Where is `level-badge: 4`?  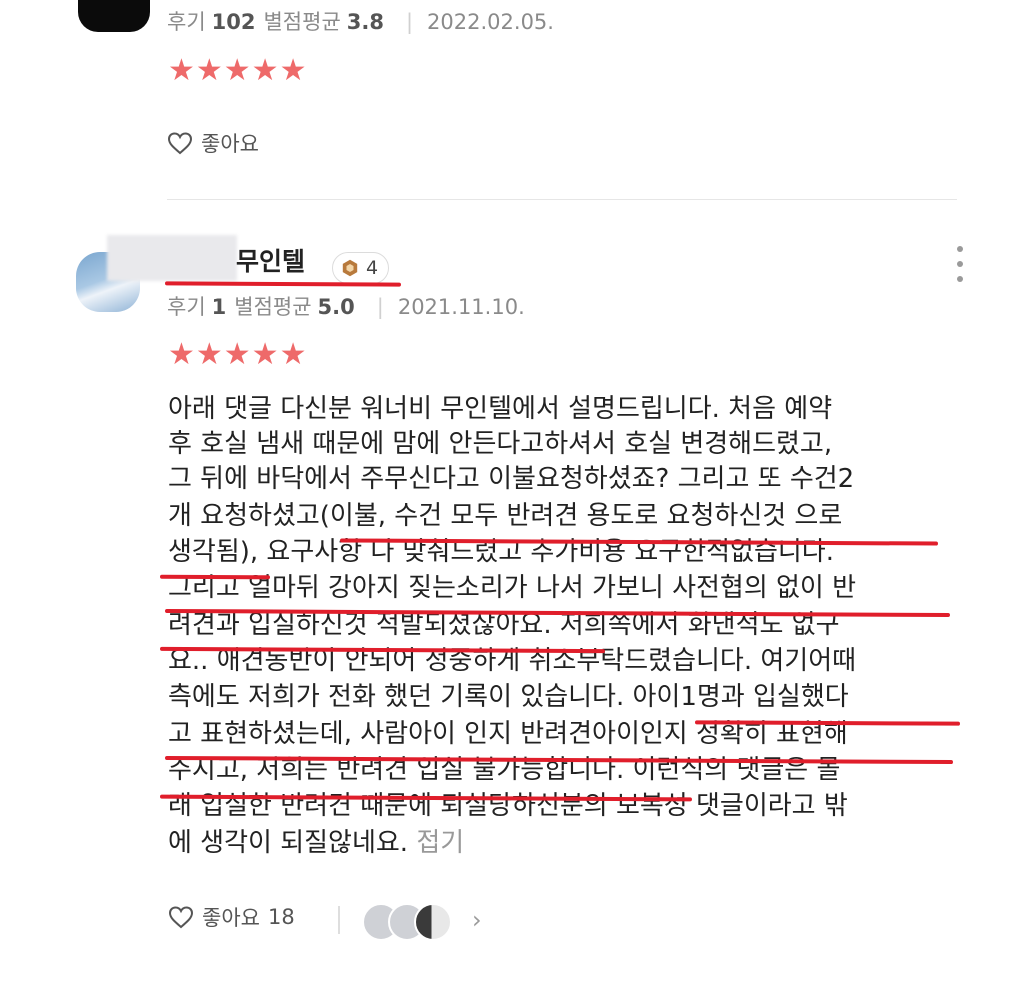
level-badge: 4 is located at coordinates (361, 268).